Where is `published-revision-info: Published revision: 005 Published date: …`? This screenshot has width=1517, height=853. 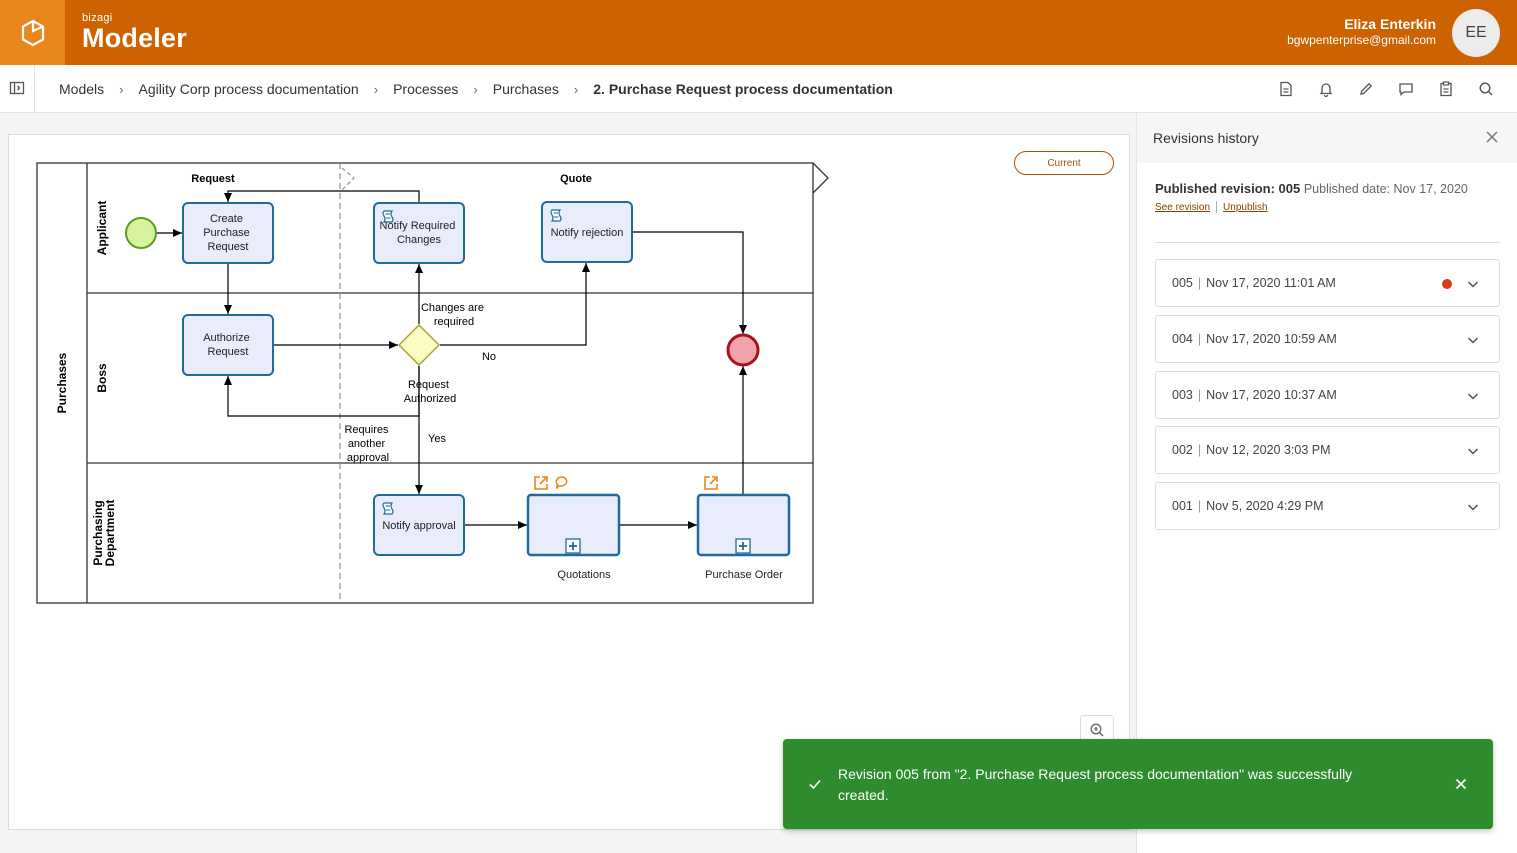
published-revision-info: Published revision: 005 Published date: … is located at coordinates (1327, 197).